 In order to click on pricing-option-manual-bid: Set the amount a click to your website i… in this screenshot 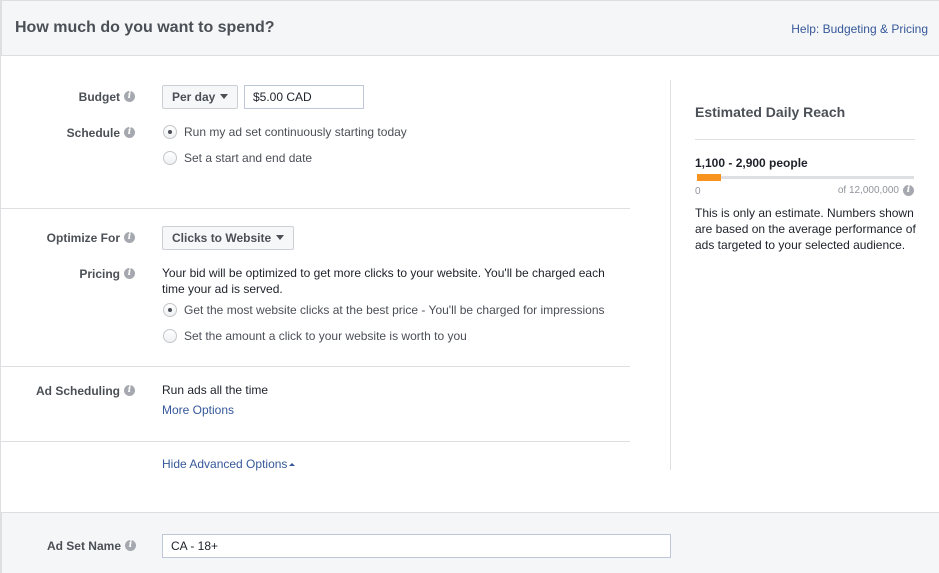, I will do `click(315, 336)`.